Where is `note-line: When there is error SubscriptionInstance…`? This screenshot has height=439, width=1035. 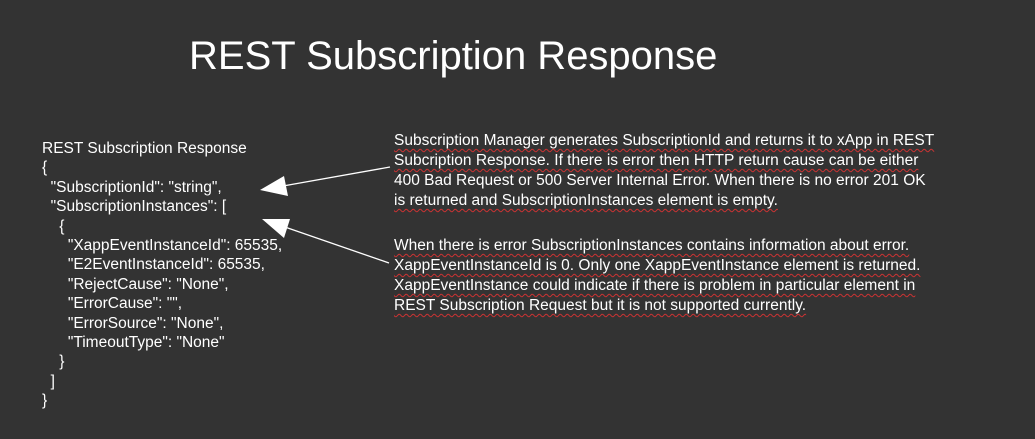
note-line: When there is error SubscriptionInstance… is located at coordinates (652, 245).